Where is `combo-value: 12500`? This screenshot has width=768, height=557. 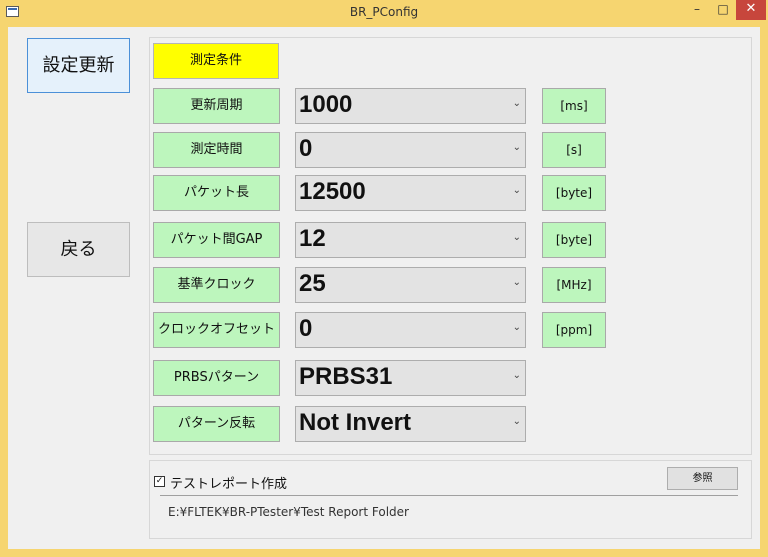 combo-value: 12500 is located at coordinates (332, 191).